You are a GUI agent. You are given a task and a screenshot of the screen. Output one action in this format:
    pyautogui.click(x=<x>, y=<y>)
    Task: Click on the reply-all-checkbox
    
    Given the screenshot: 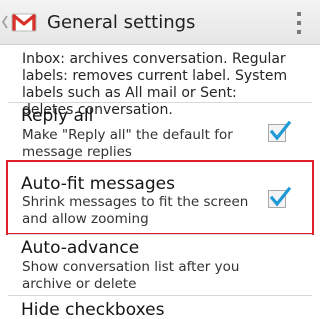 What is the action you would take?
    pyautogui.click(x=279, y=131)
    